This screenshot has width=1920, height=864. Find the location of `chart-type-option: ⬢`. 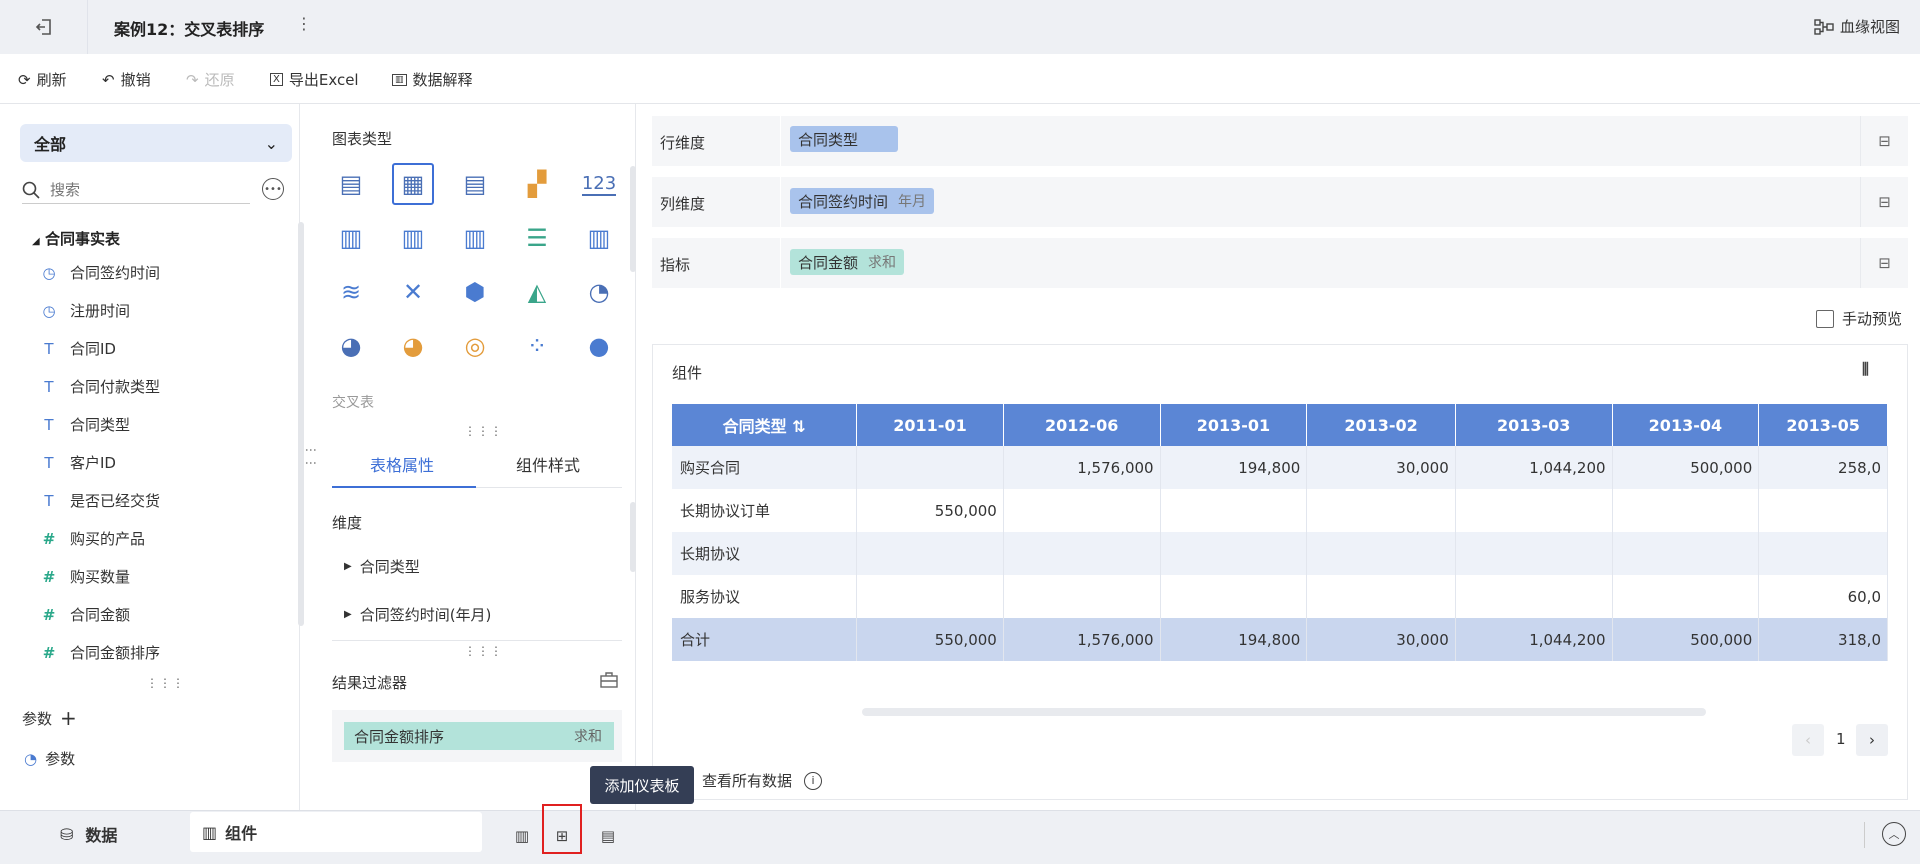

chart-type-option: ⬢ is located at coordinates (475, 292).